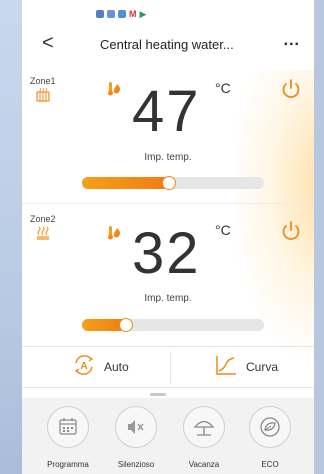 The image size is (324, 474). Describe the element at coordinates (270, 464) in the screenshot. I see `eco-label: ECO` at that location.